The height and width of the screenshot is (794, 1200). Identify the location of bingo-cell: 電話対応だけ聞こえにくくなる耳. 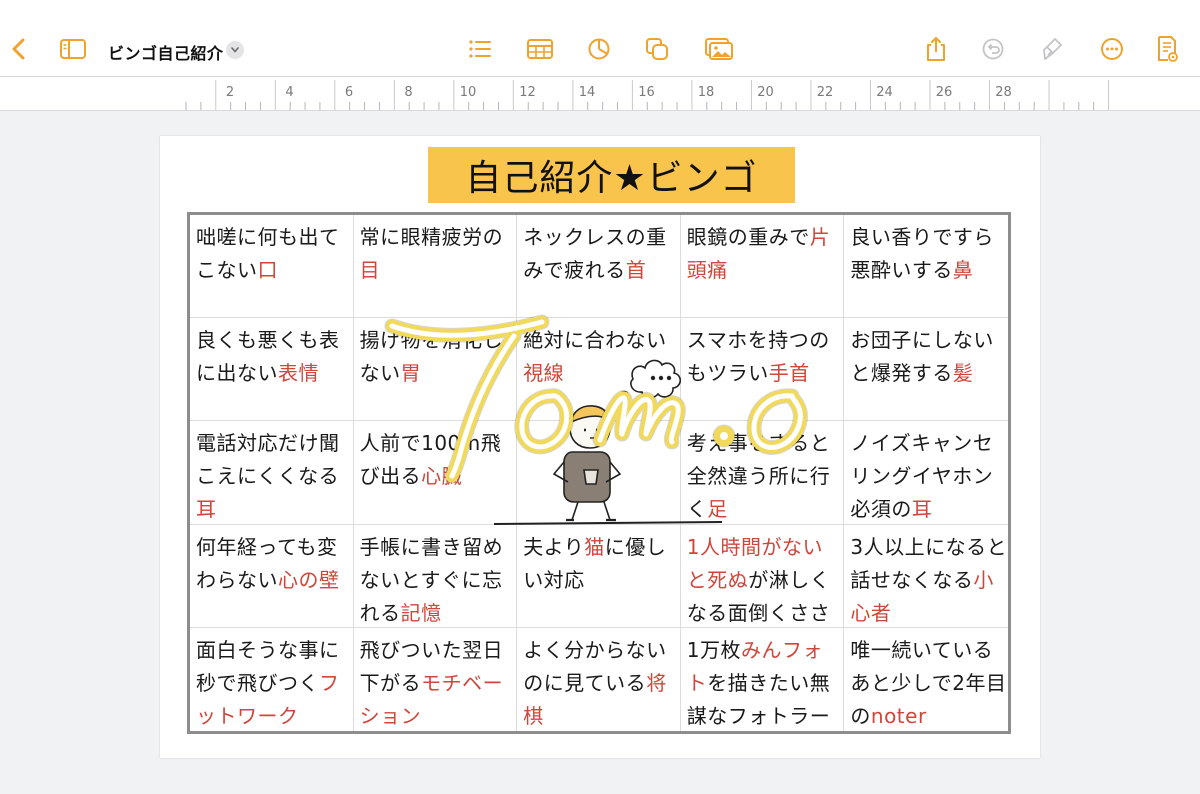
(272, 473).